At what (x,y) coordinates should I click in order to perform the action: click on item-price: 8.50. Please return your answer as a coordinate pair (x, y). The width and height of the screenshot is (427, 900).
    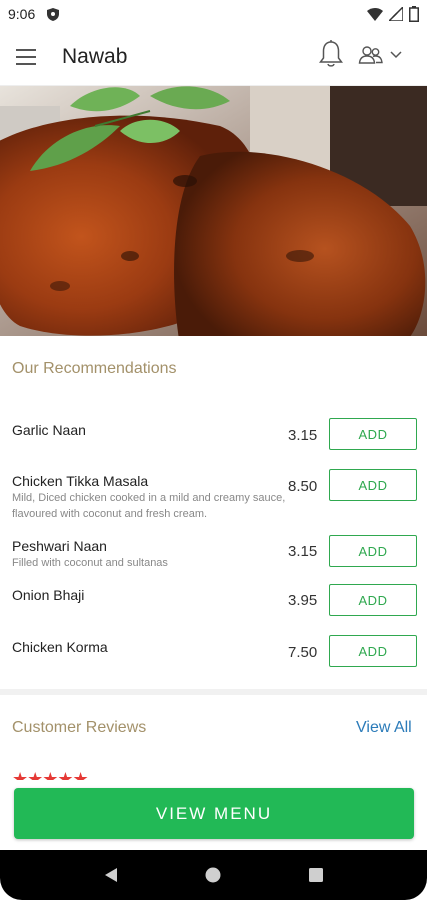
    Looking at the image, I should click on (303, 486).